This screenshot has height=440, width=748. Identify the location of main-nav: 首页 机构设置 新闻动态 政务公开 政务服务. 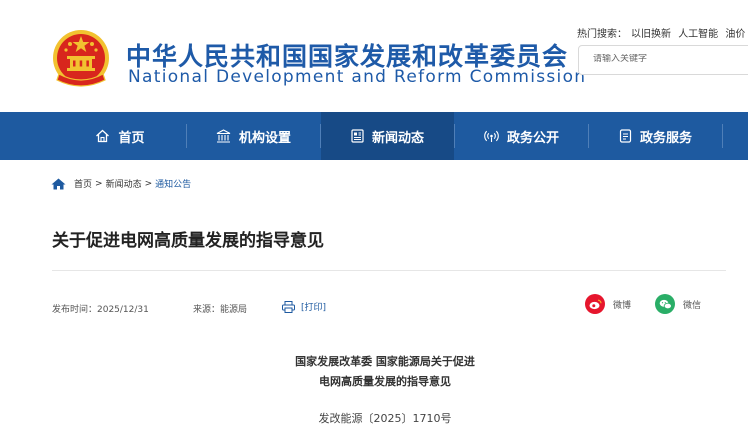
(374, 136).